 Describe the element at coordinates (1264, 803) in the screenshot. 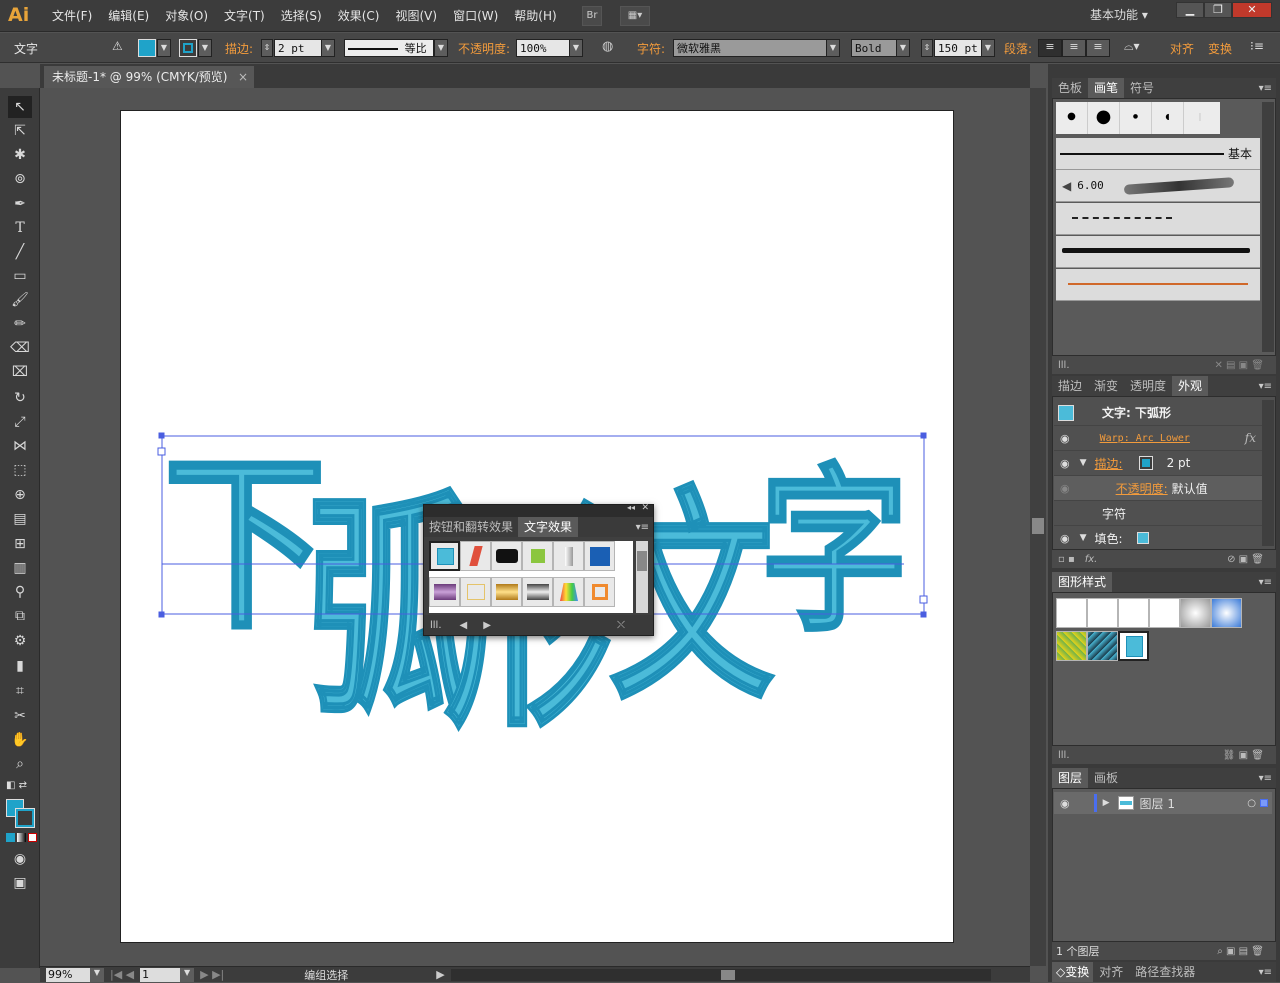

I see `layer-selection-indicator` at that location.